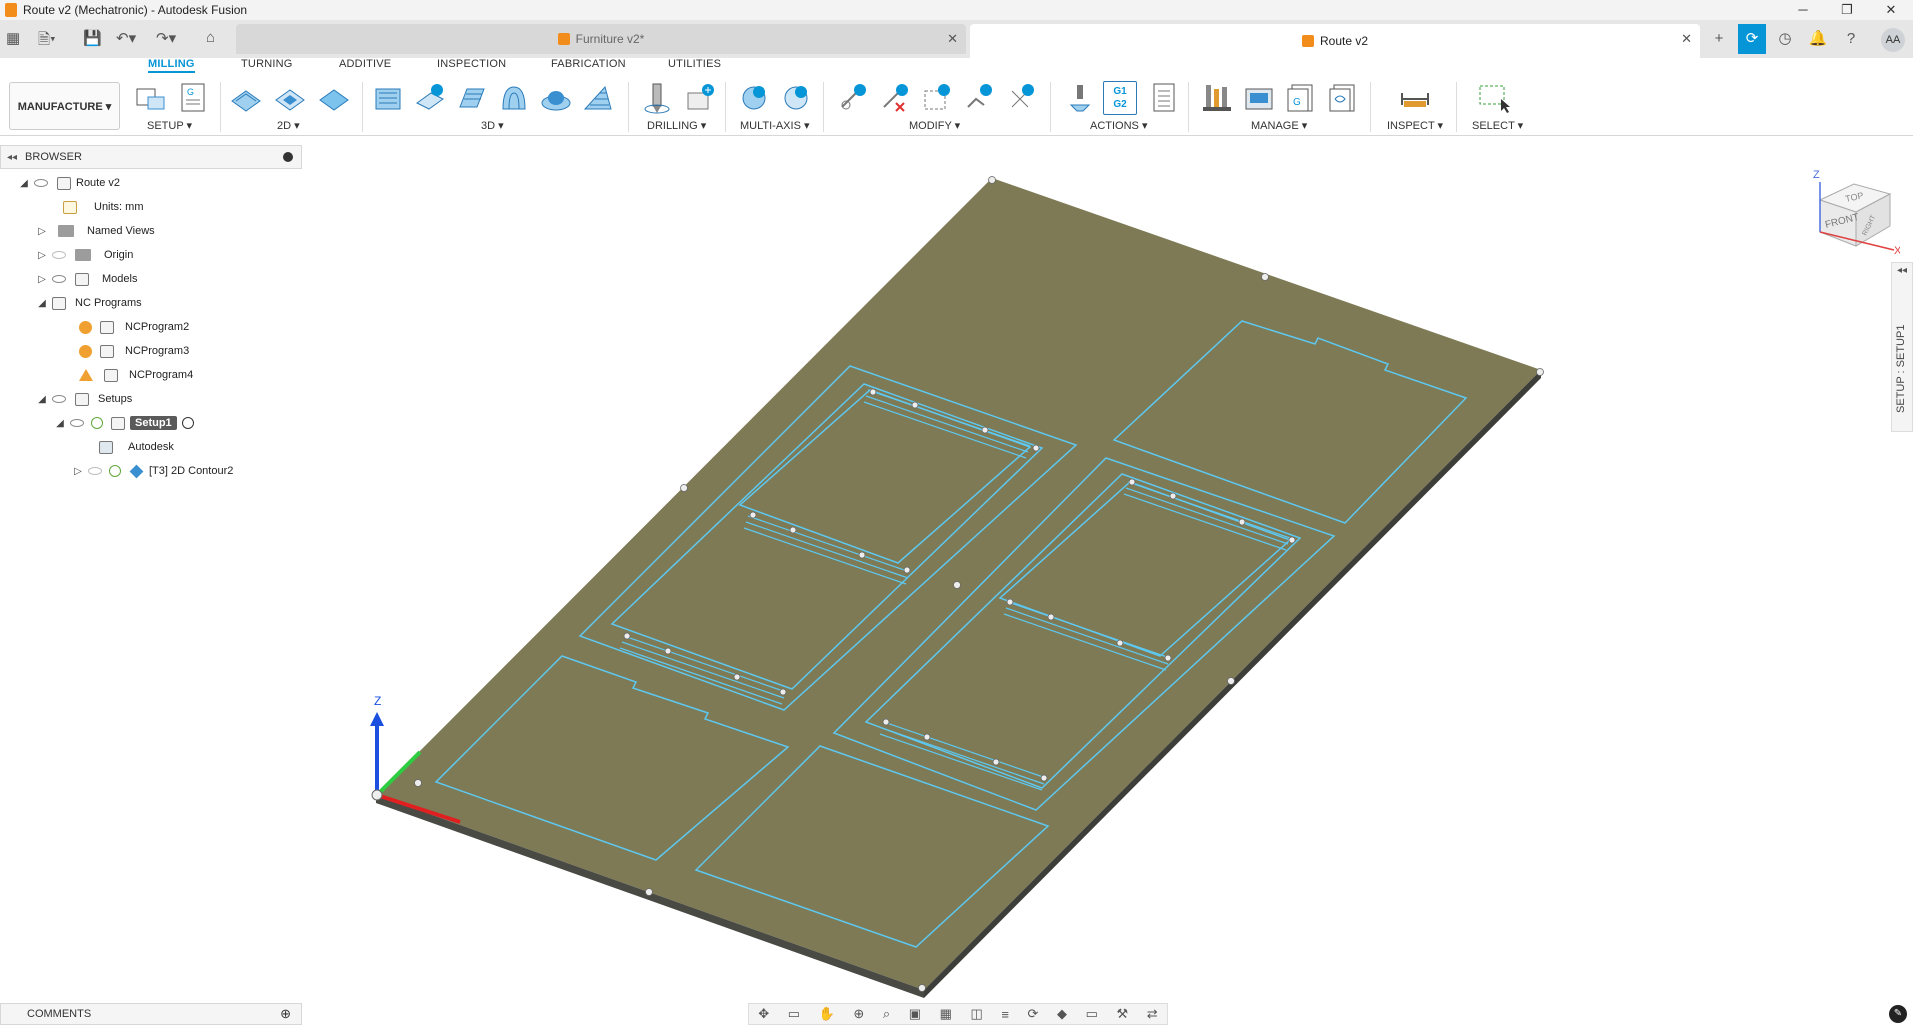  Describe the element at coordinates (1719, 39) in the screenshot. I see `new-tab-button: +` at that location.